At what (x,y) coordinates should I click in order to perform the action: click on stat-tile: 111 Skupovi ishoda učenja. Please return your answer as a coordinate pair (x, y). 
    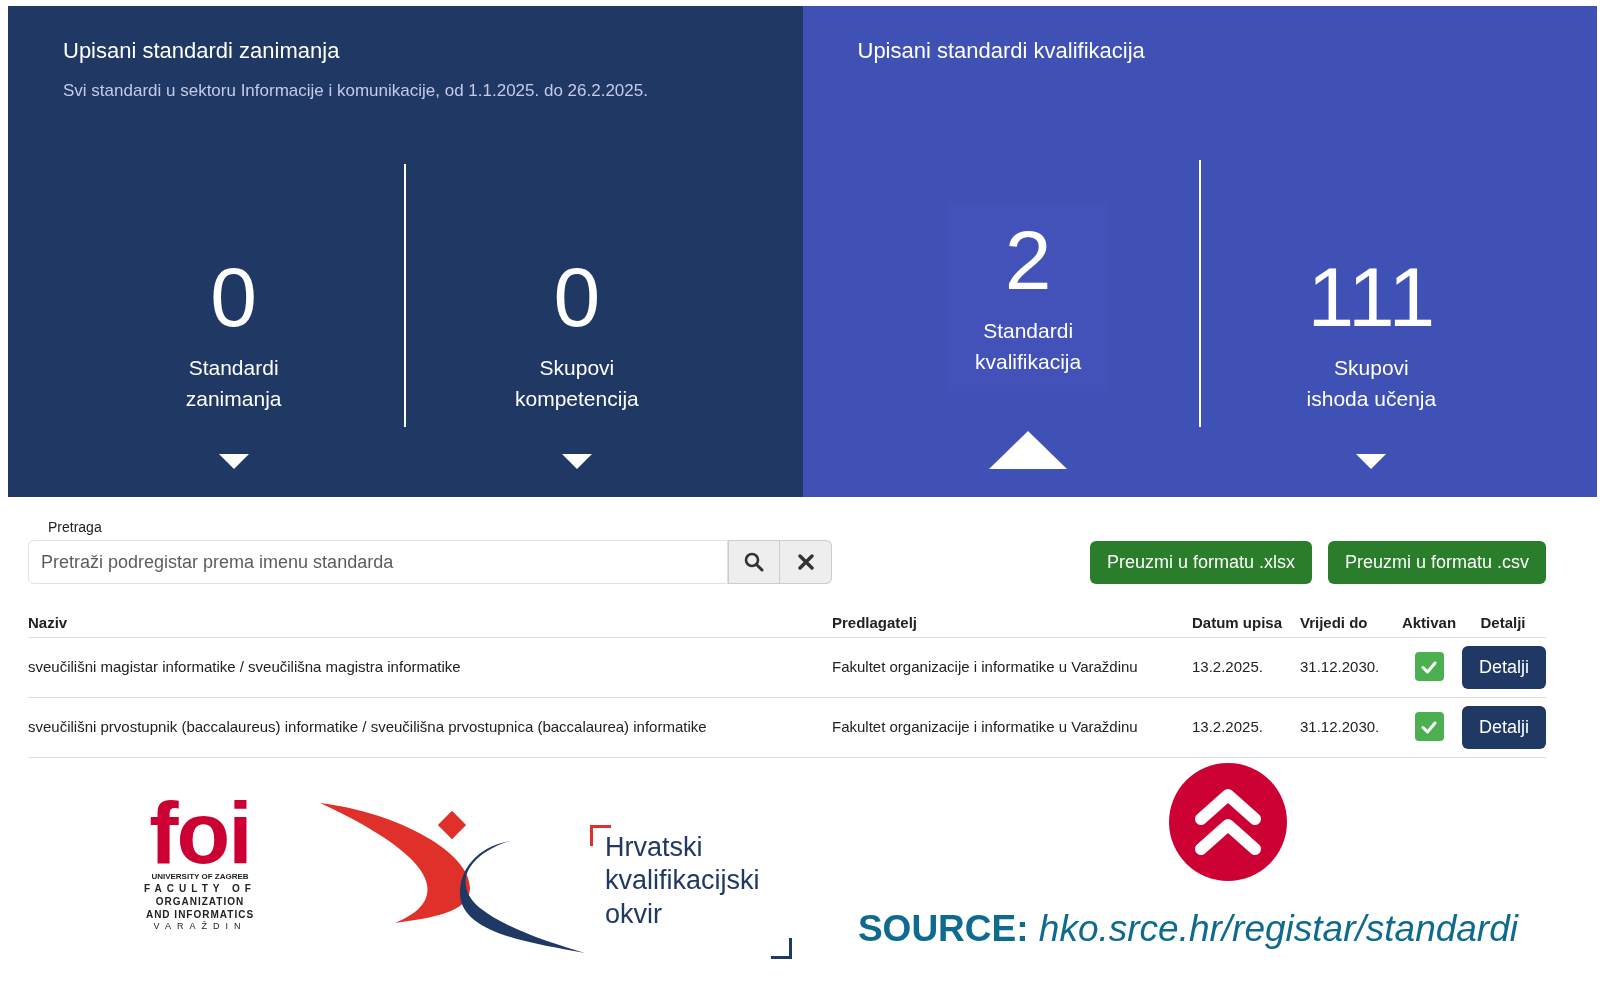
    Looking at the image, I should click on (1371, 334).